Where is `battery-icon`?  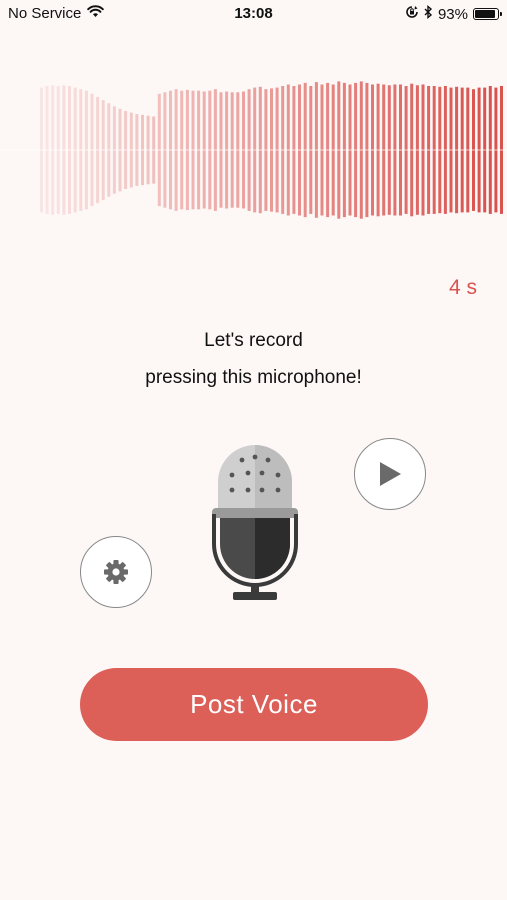 battery-icon is located at coordinates (487, 14).